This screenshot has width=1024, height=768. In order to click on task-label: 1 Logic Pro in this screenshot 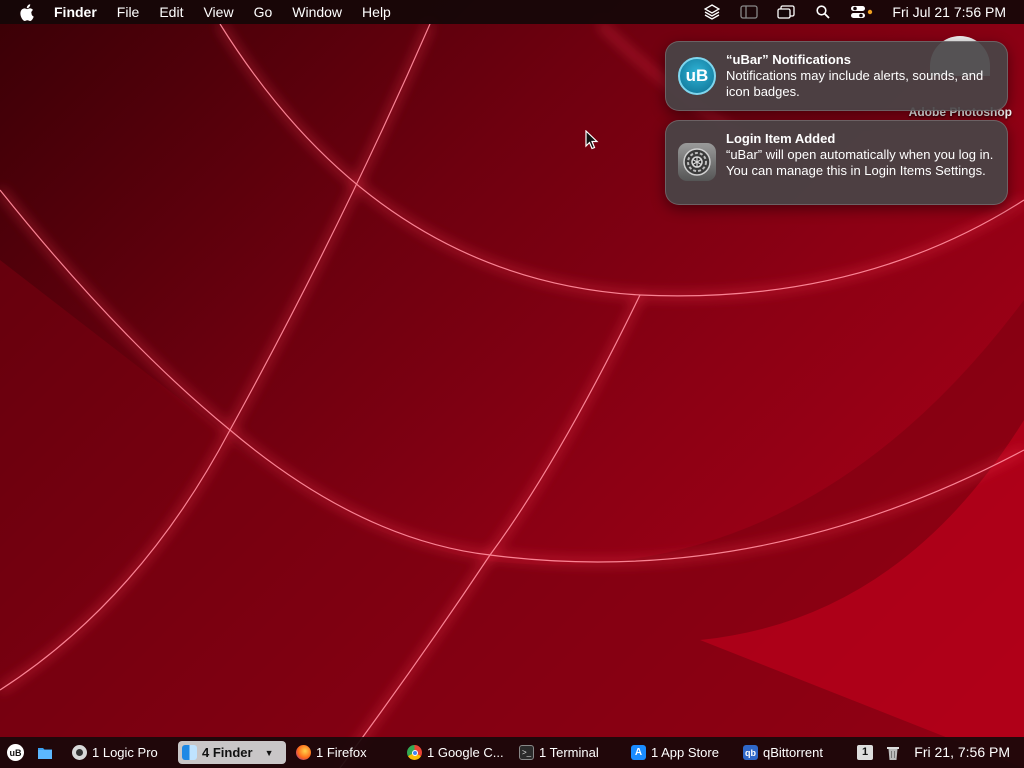, I will do `click(125, 752)`.